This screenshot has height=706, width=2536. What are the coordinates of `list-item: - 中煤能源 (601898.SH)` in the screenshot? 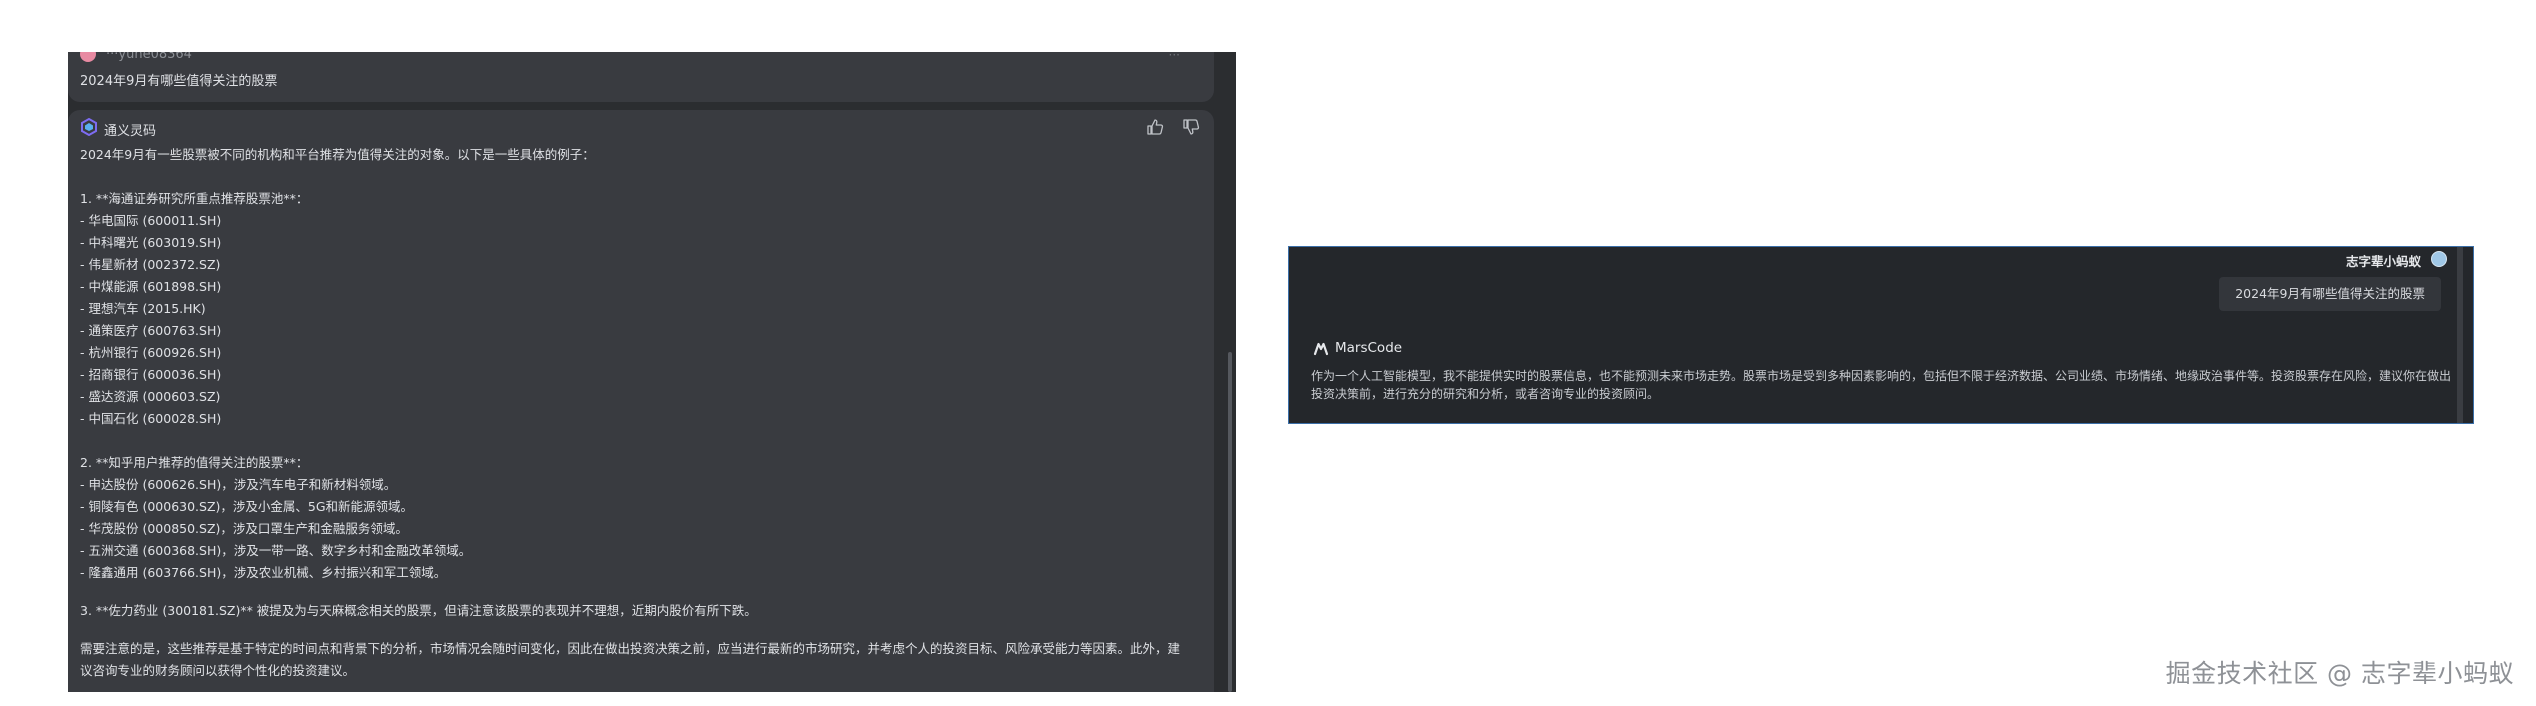 It's located at (151, 286).